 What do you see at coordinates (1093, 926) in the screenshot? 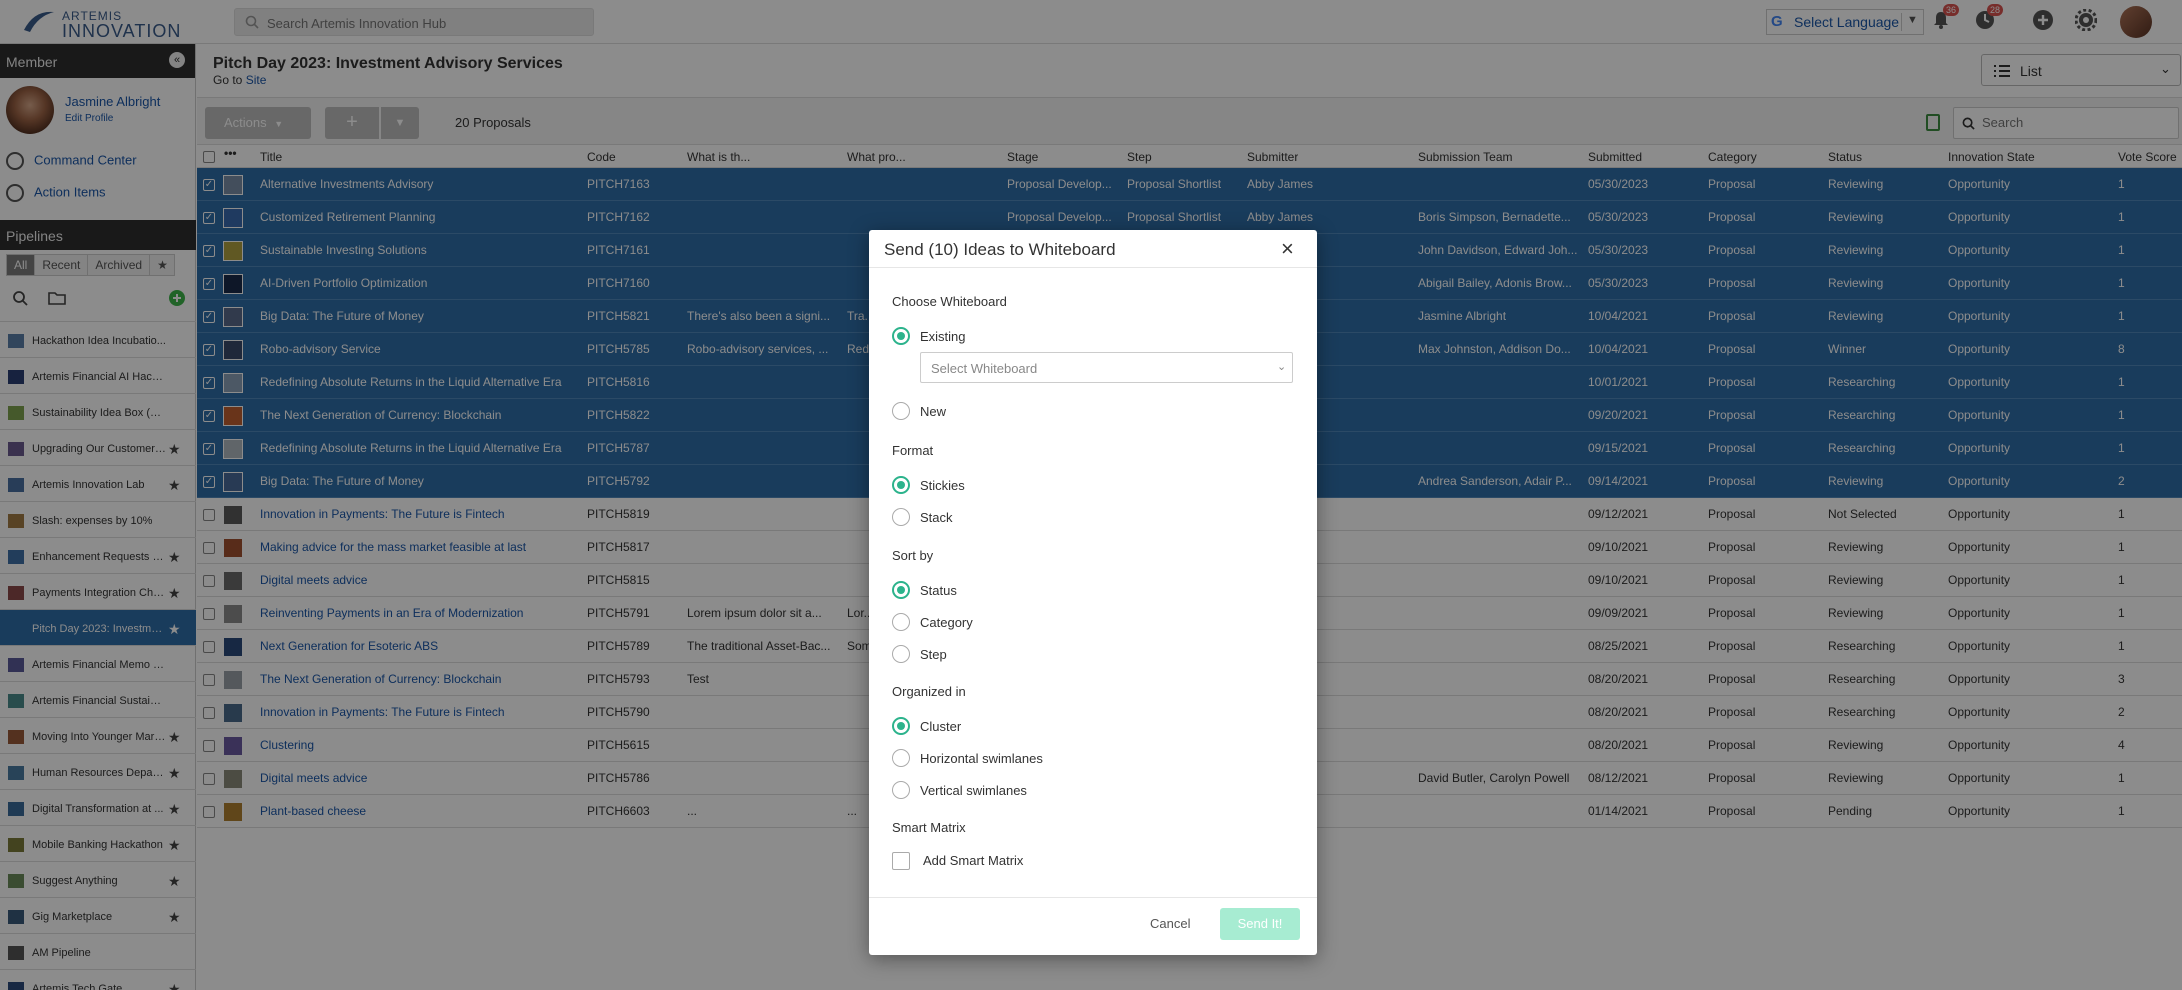
I see `dialog-footer: Cancel Send It!` at bounding box center [1093, 926].